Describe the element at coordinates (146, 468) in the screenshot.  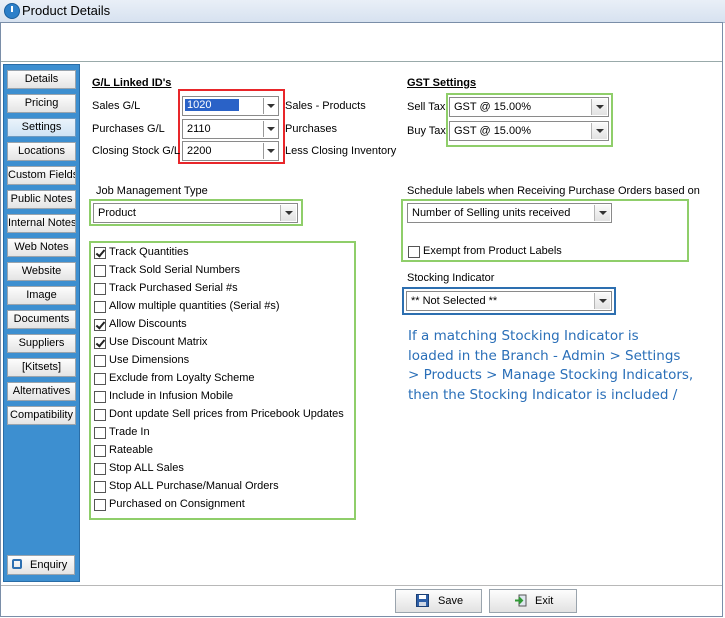
I see `stop-all-sales-label: Stop ALL Sales` at that location.